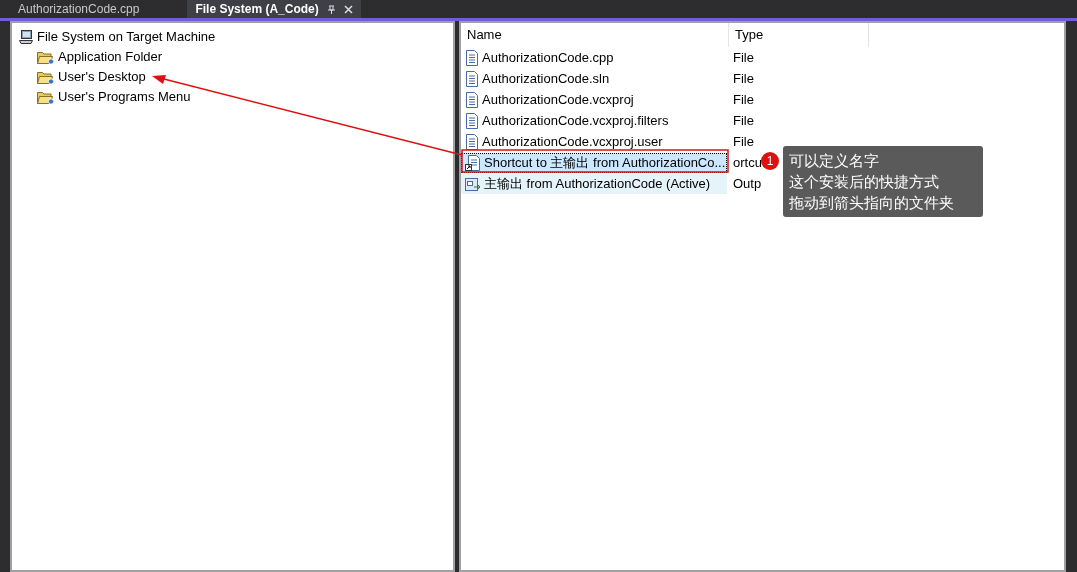  Describe the element at coordinates (594, 78) in the screenshot. I see `list-row: AuthorizationCode.sln` at that location.